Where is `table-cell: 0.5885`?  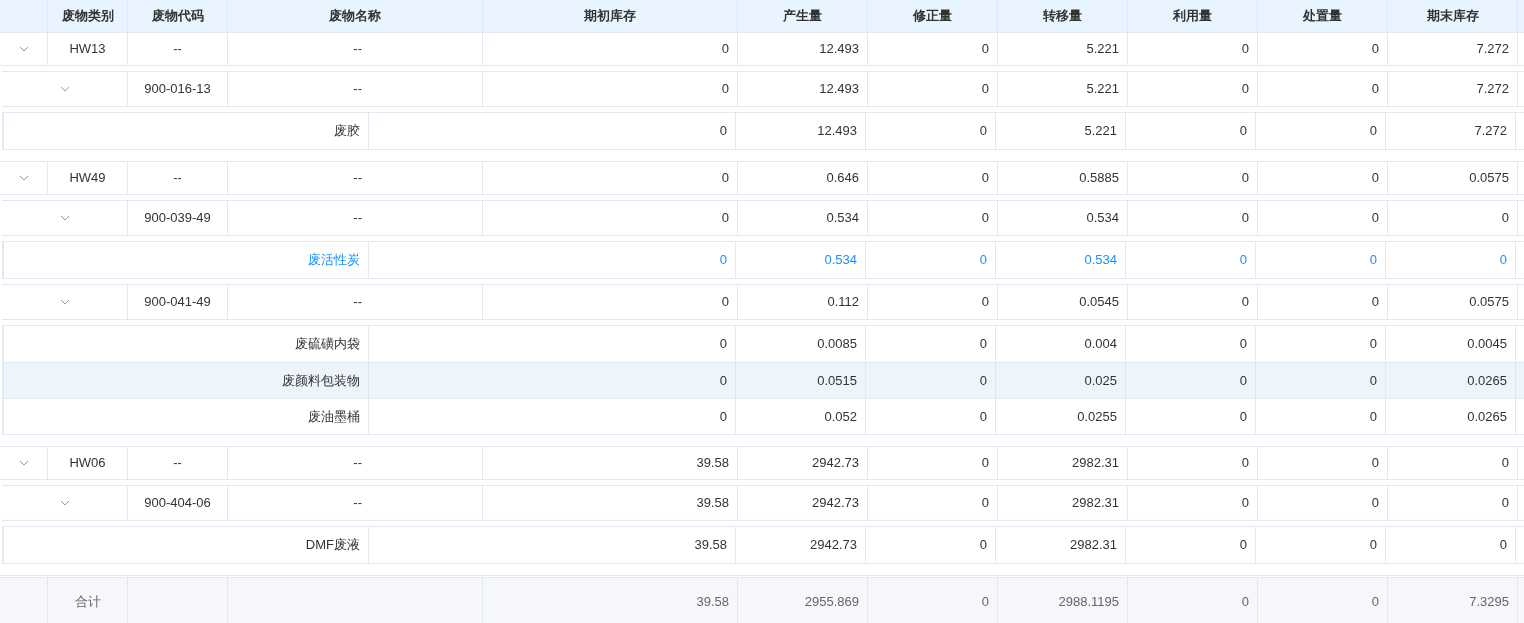 table-cell: 0.5885 is located at coordinates (1063, 178).